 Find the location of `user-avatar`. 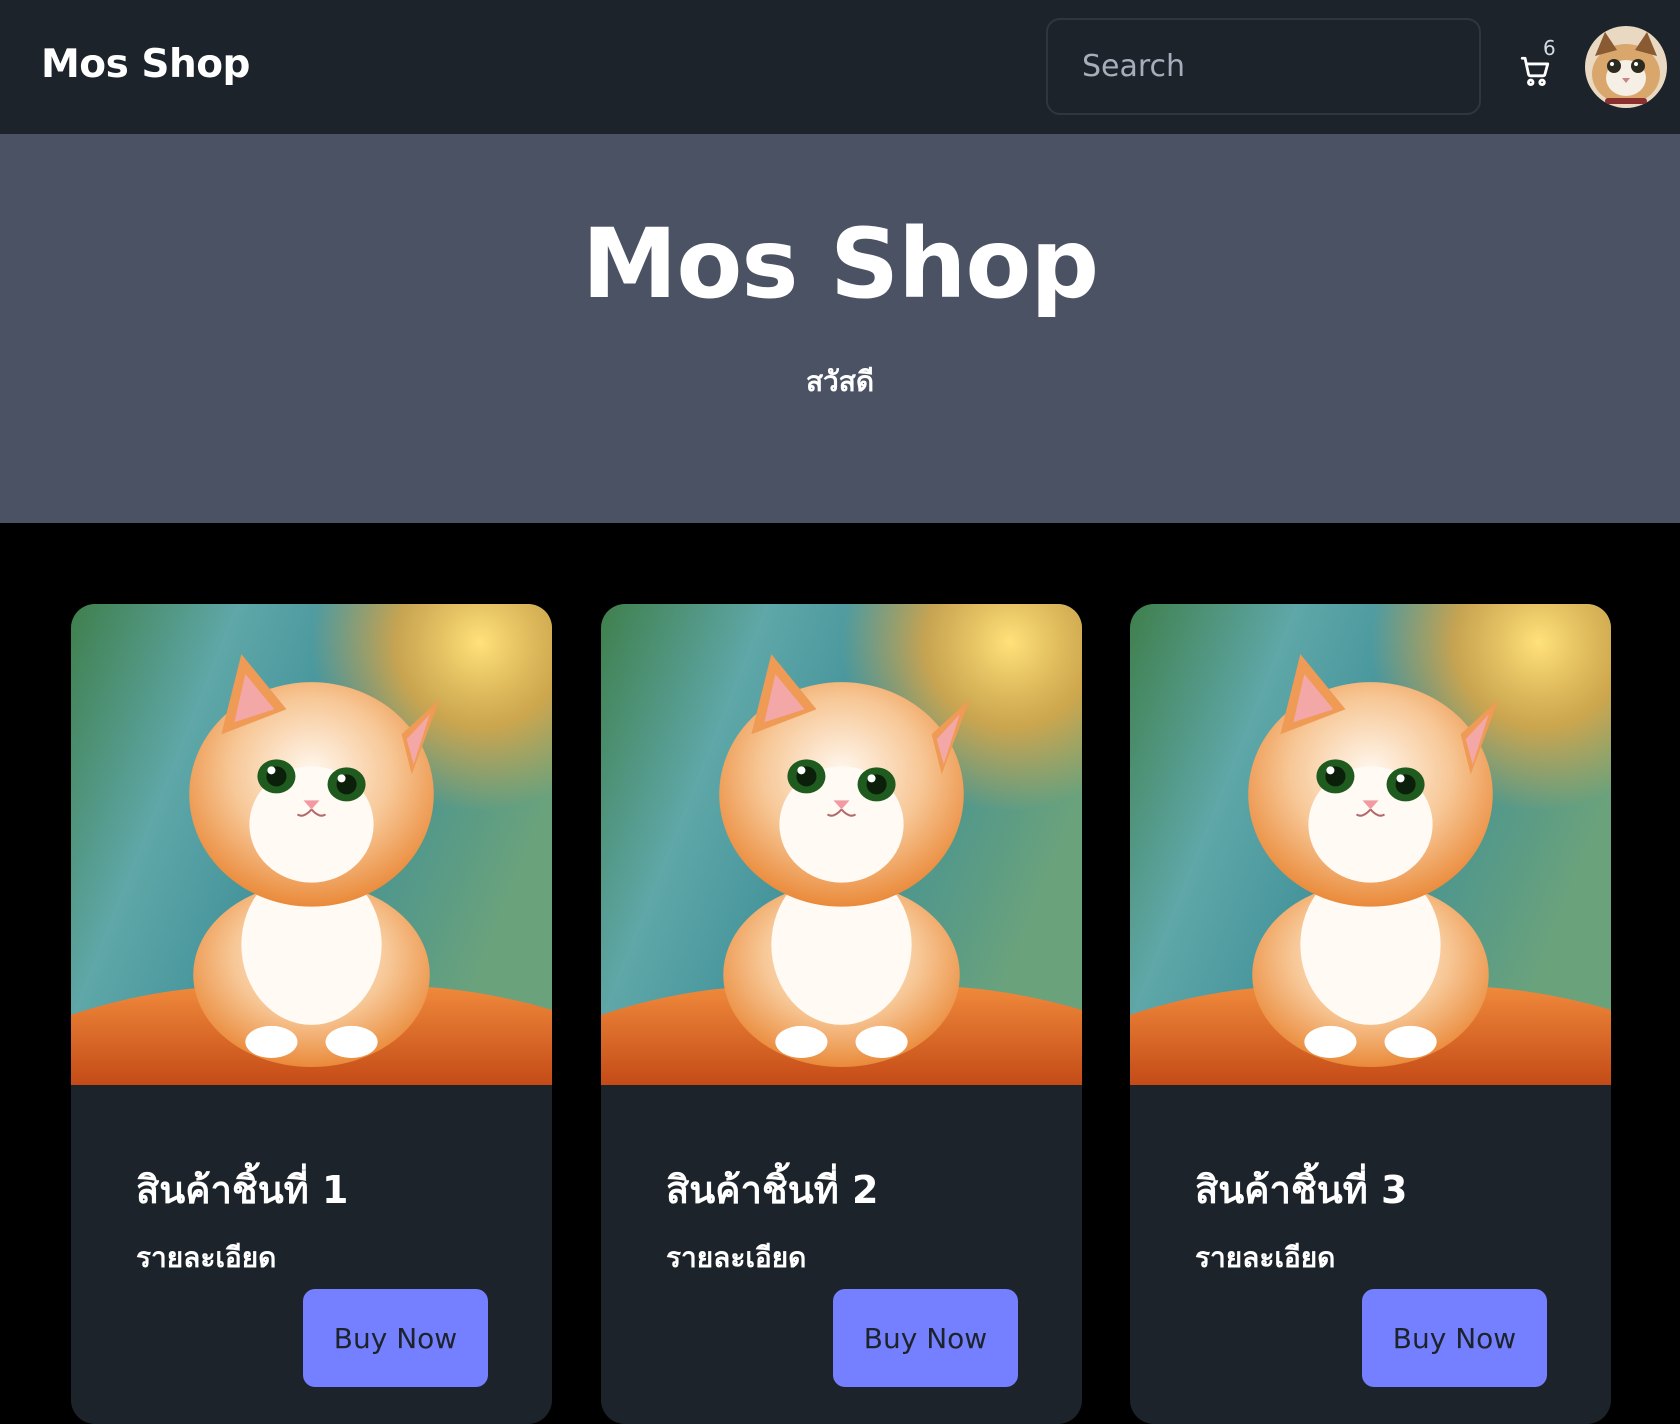

user-avatar is located at coordinates (1626, 67).